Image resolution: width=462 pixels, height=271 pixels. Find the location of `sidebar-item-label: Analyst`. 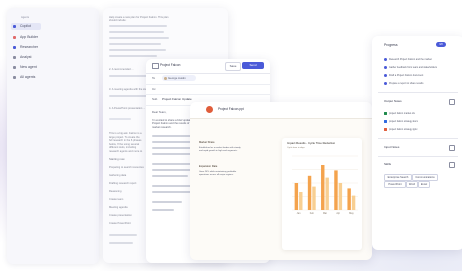

sidebar-item-label: Analyst is located at coordinates (26, 57).